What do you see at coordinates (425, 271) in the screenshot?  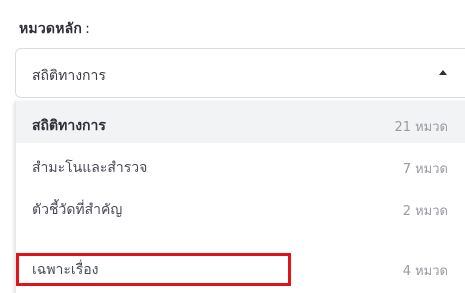 I see `option-count: 4 หมวด` at bounding box center [425, 271].